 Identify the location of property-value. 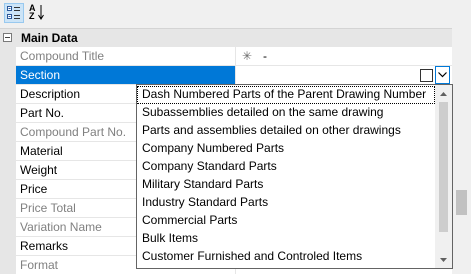
(344, 75).